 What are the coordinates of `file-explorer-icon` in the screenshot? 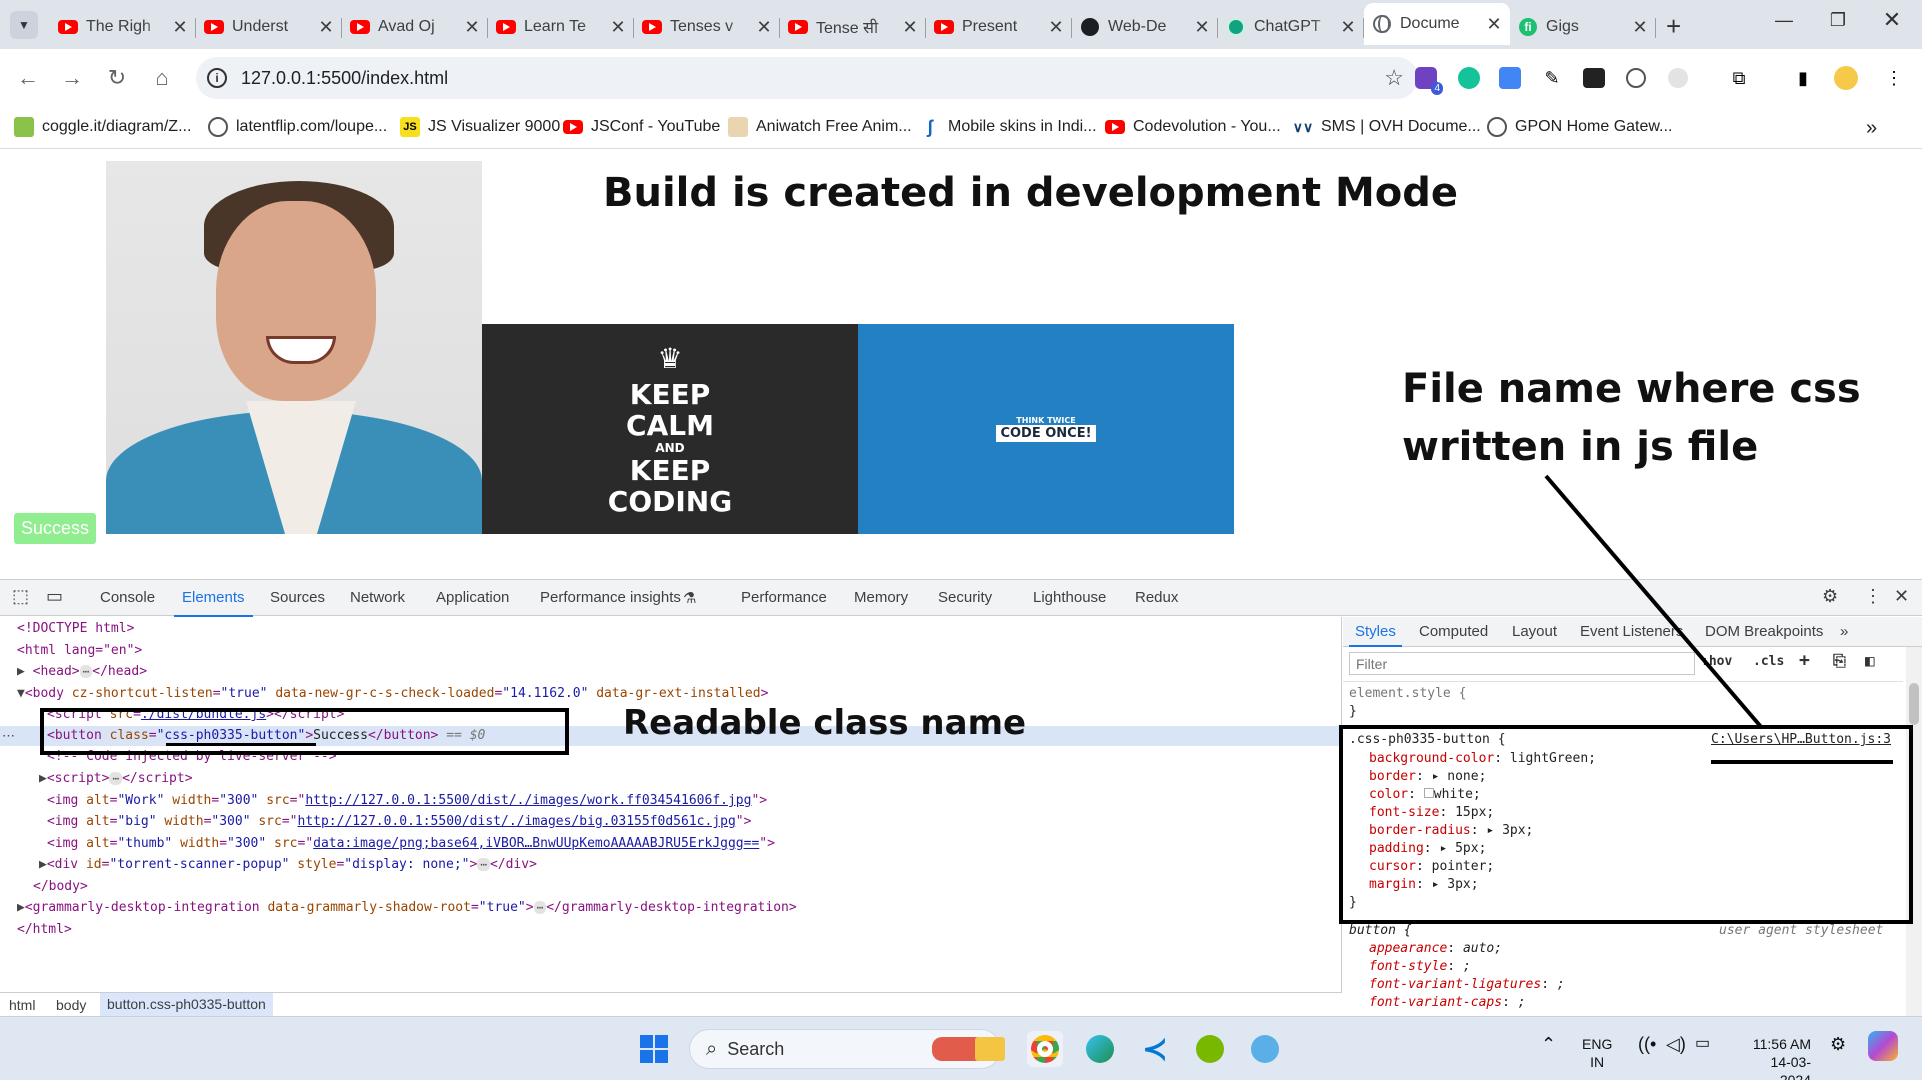 It's located at (990, 1049).